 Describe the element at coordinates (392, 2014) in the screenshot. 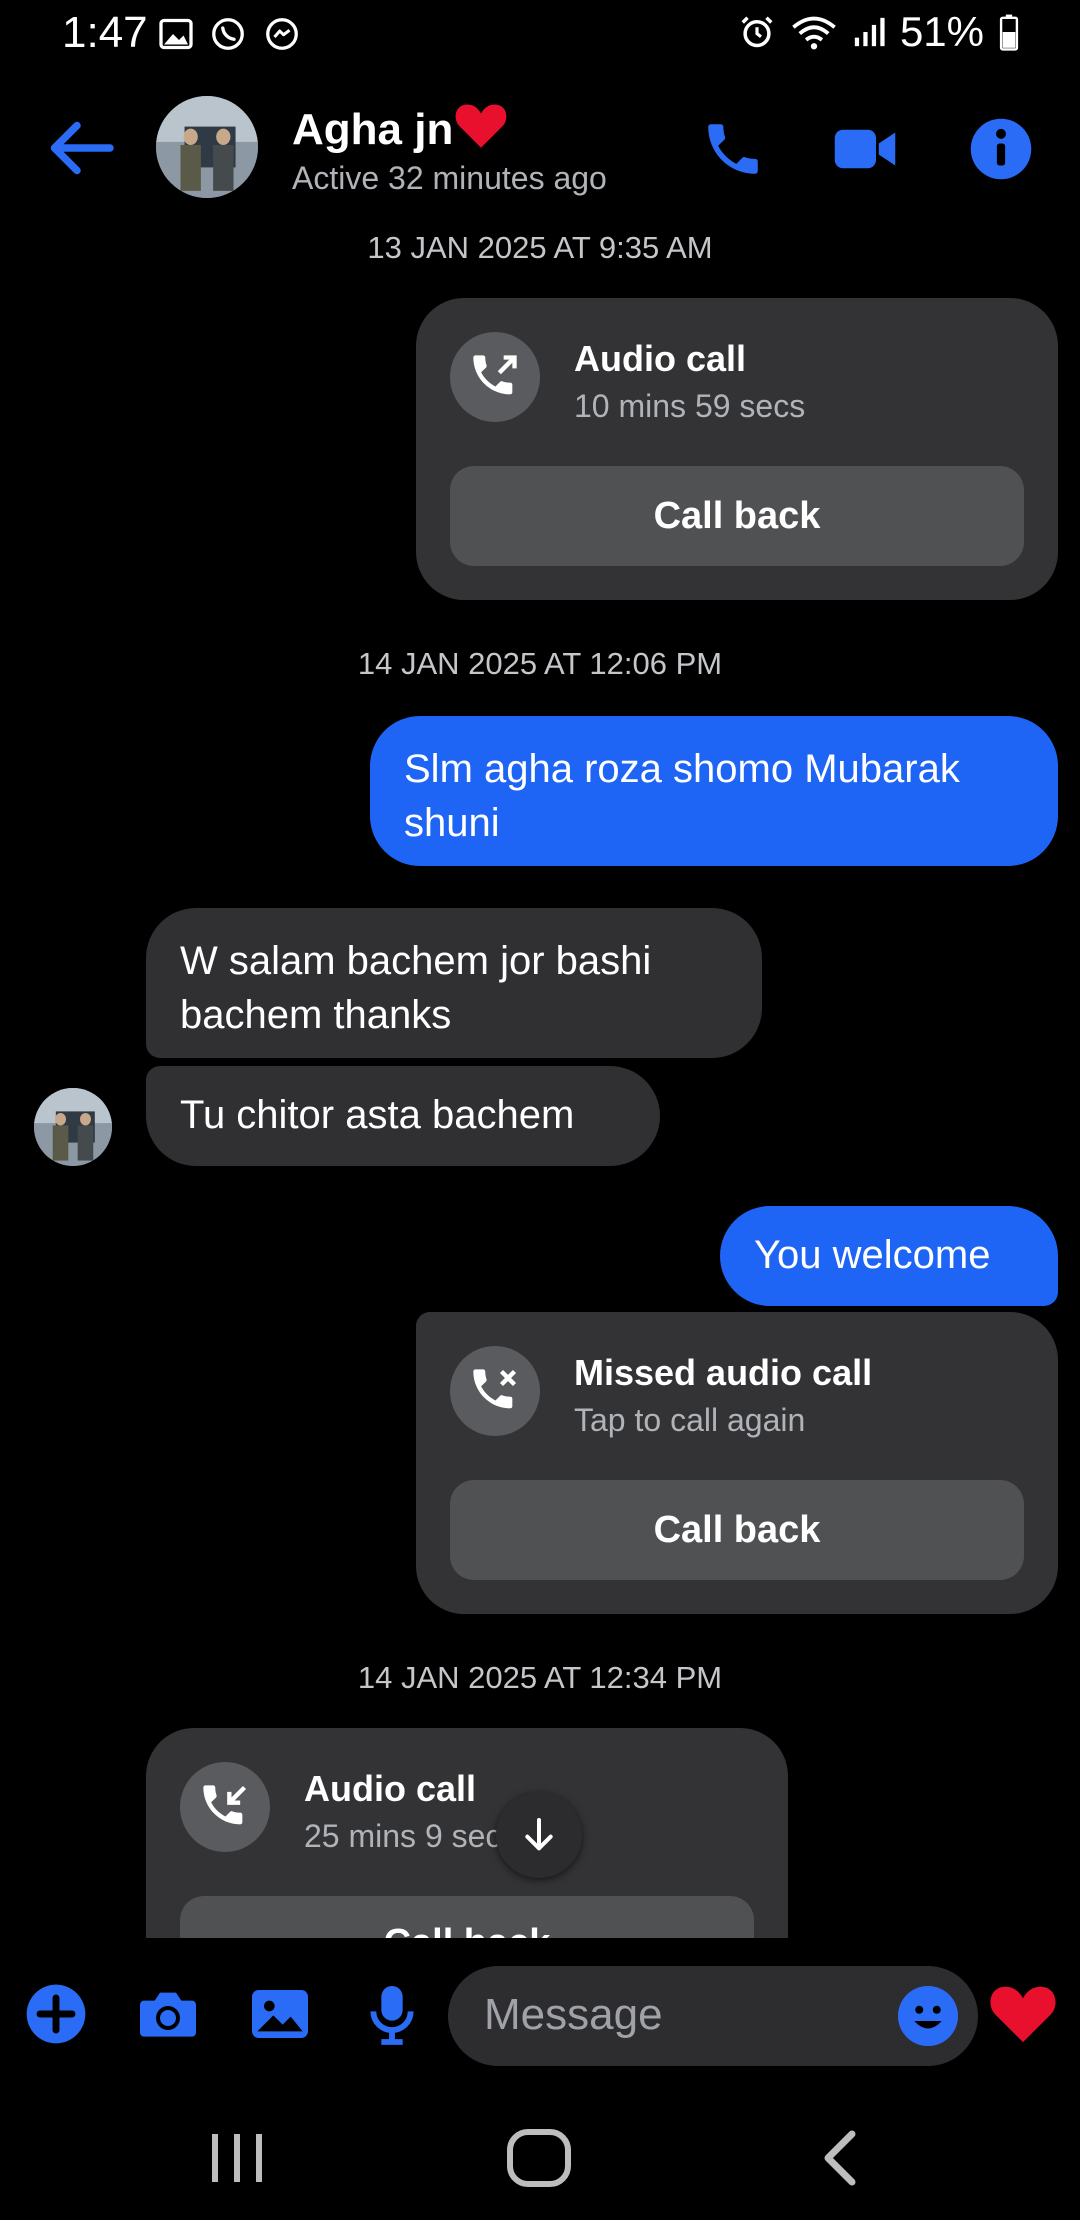

I see `microphone-icon` at that location.